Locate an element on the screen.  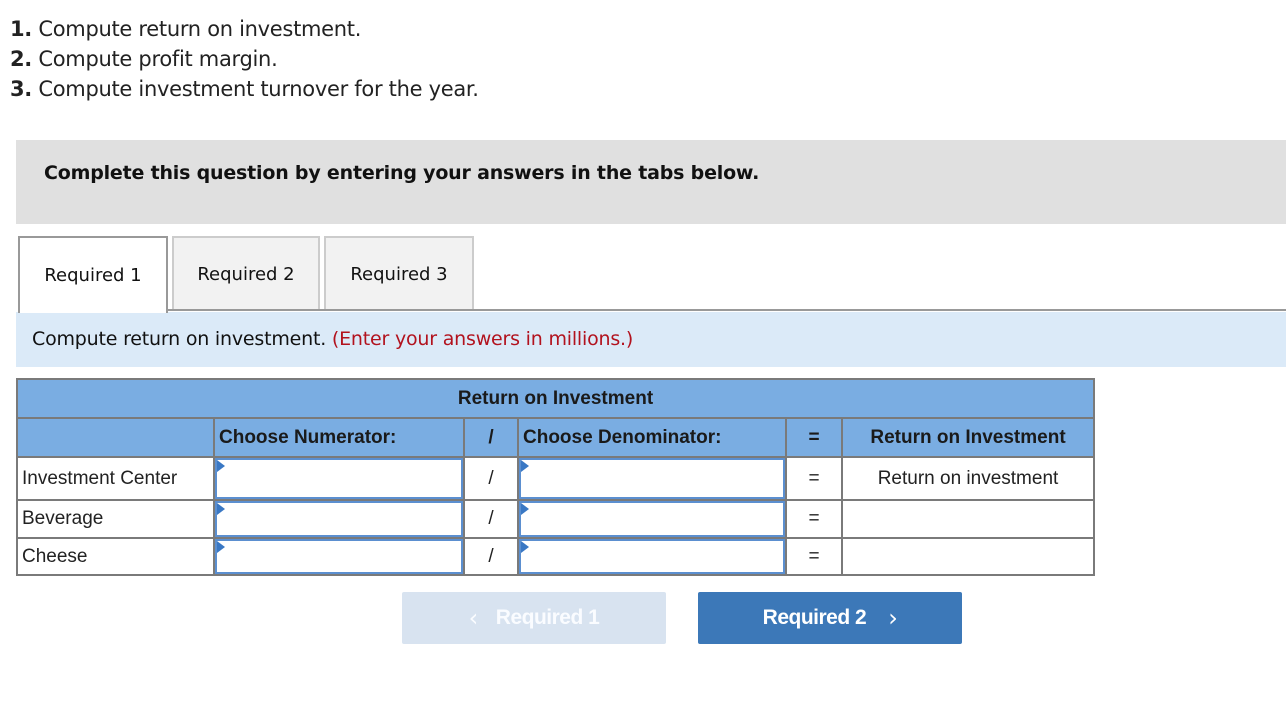
row-label: Investment Center is located at coordinates (115, 478).